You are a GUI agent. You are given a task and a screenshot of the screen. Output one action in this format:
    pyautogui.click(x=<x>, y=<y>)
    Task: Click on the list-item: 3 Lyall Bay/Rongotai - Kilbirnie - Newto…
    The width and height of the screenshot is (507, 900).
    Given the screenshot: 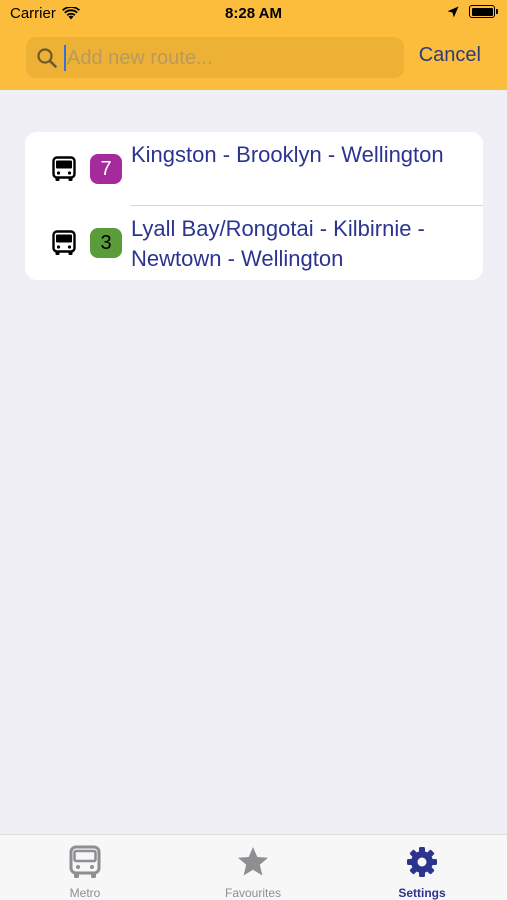 What is the action you would take?
    pyautogui.click(x=254, y=243)
    